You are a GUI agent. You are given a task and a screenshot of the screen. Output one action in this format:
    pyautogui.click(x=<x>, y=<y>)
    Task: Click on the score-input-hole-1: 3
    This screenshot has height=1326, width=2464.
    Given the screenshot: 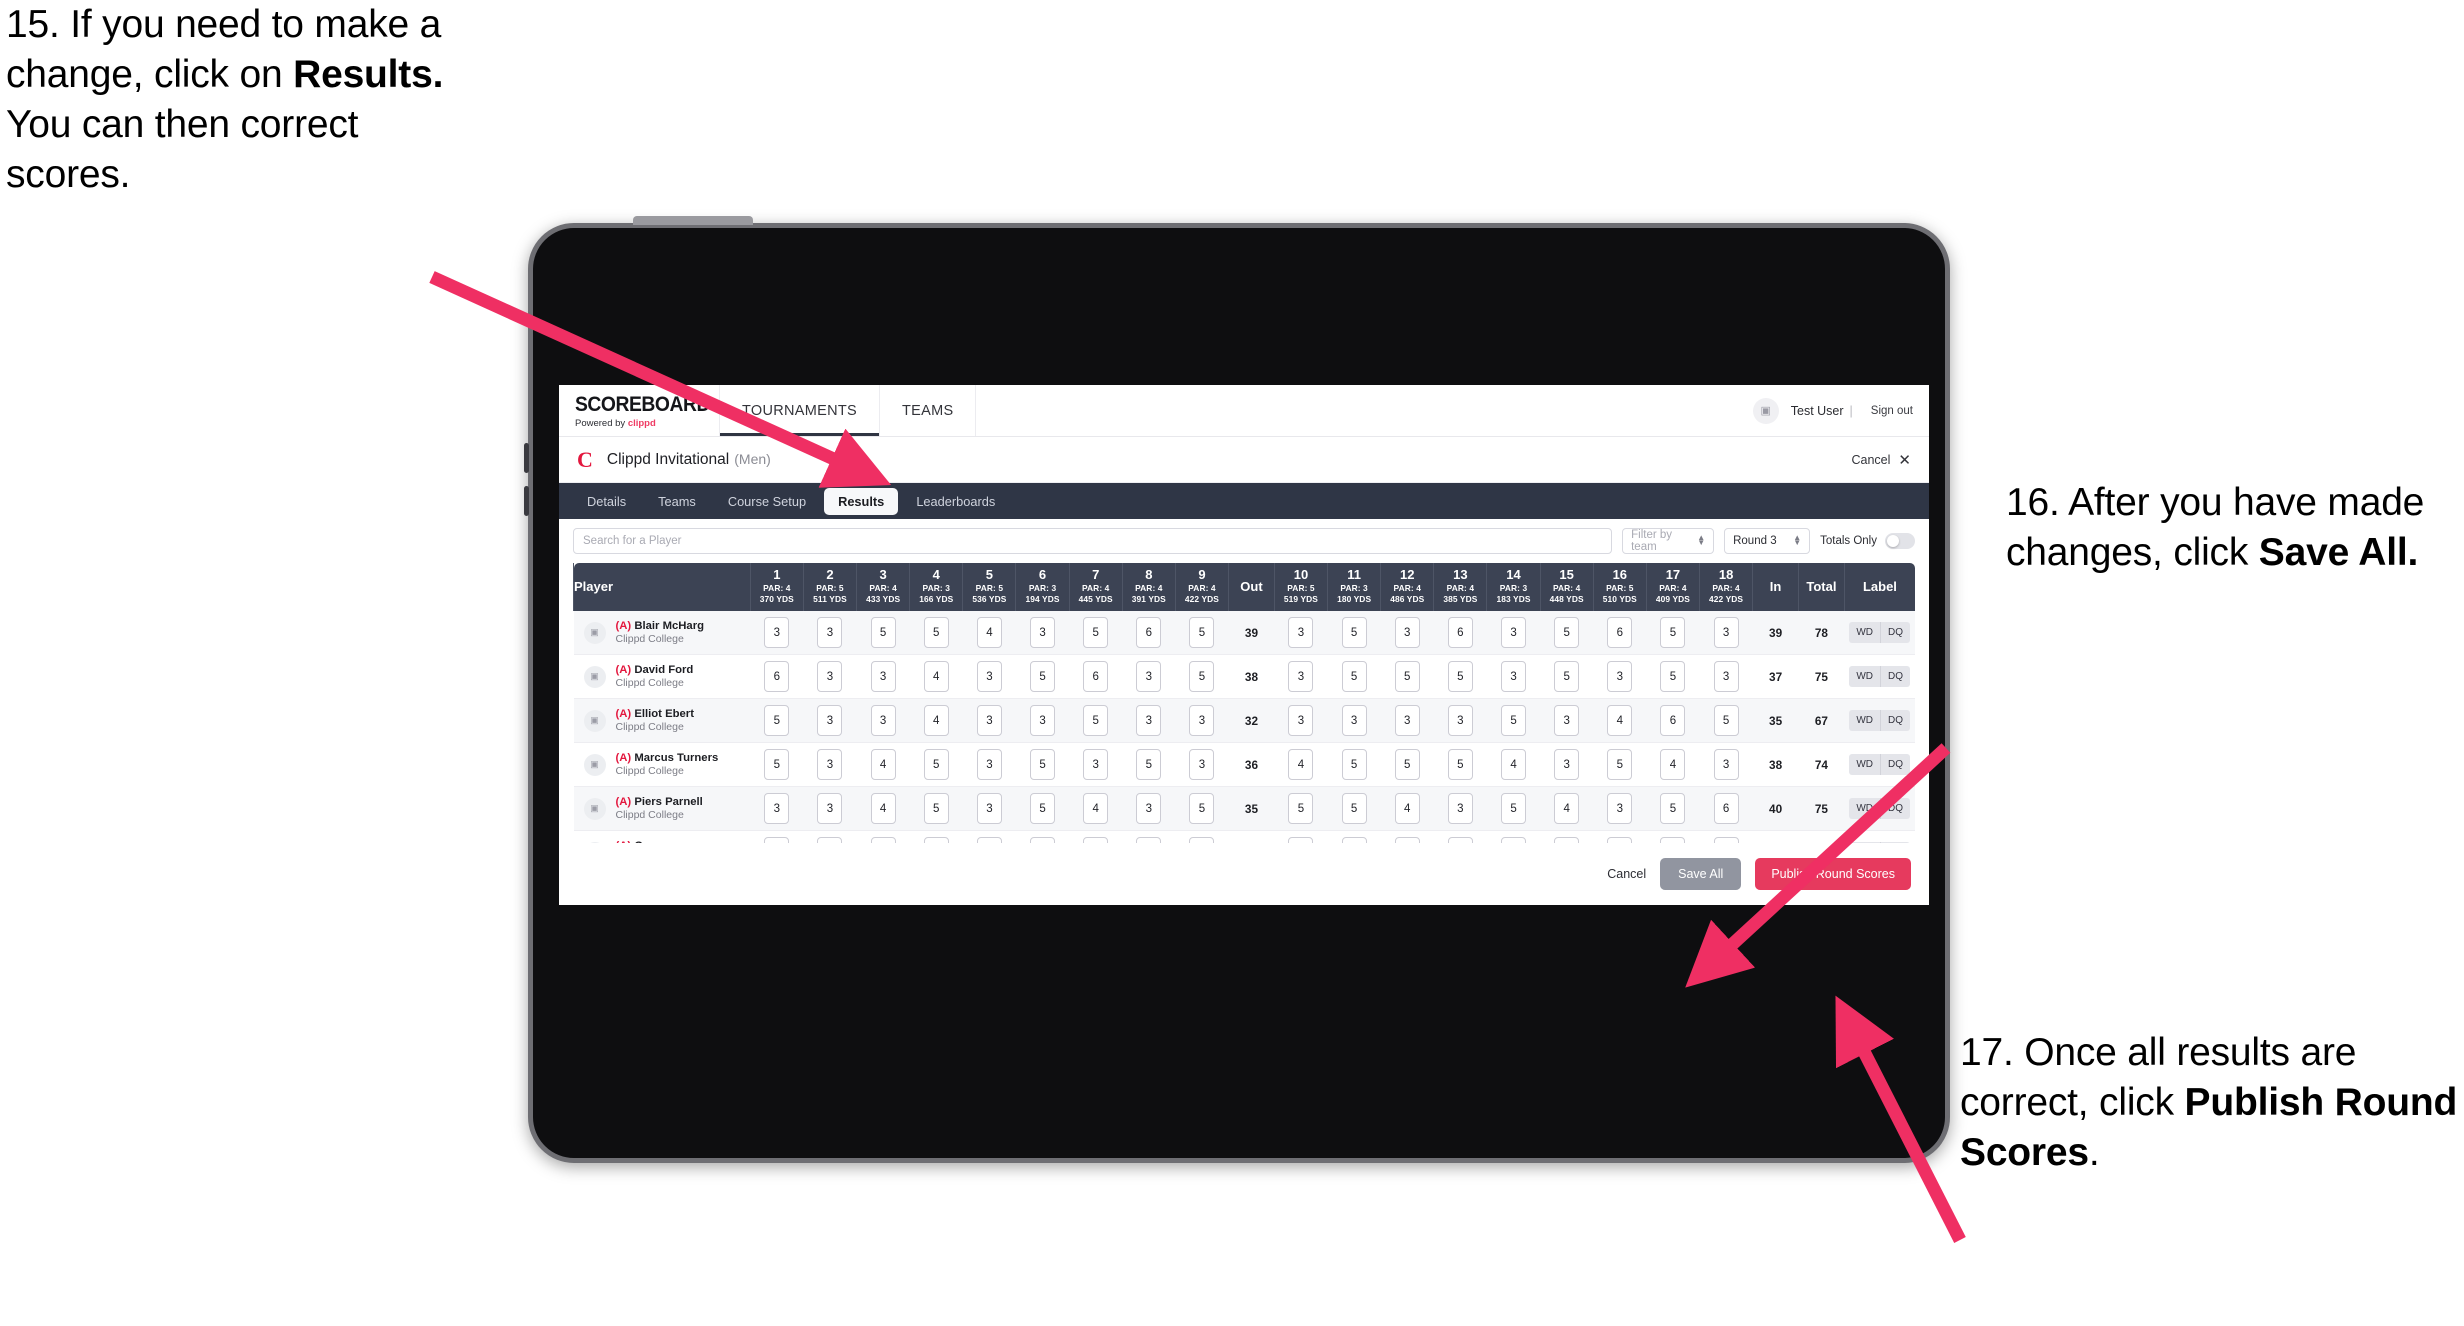 What is the action you would take?
    pyautogui.click(x=777, y=633)
    